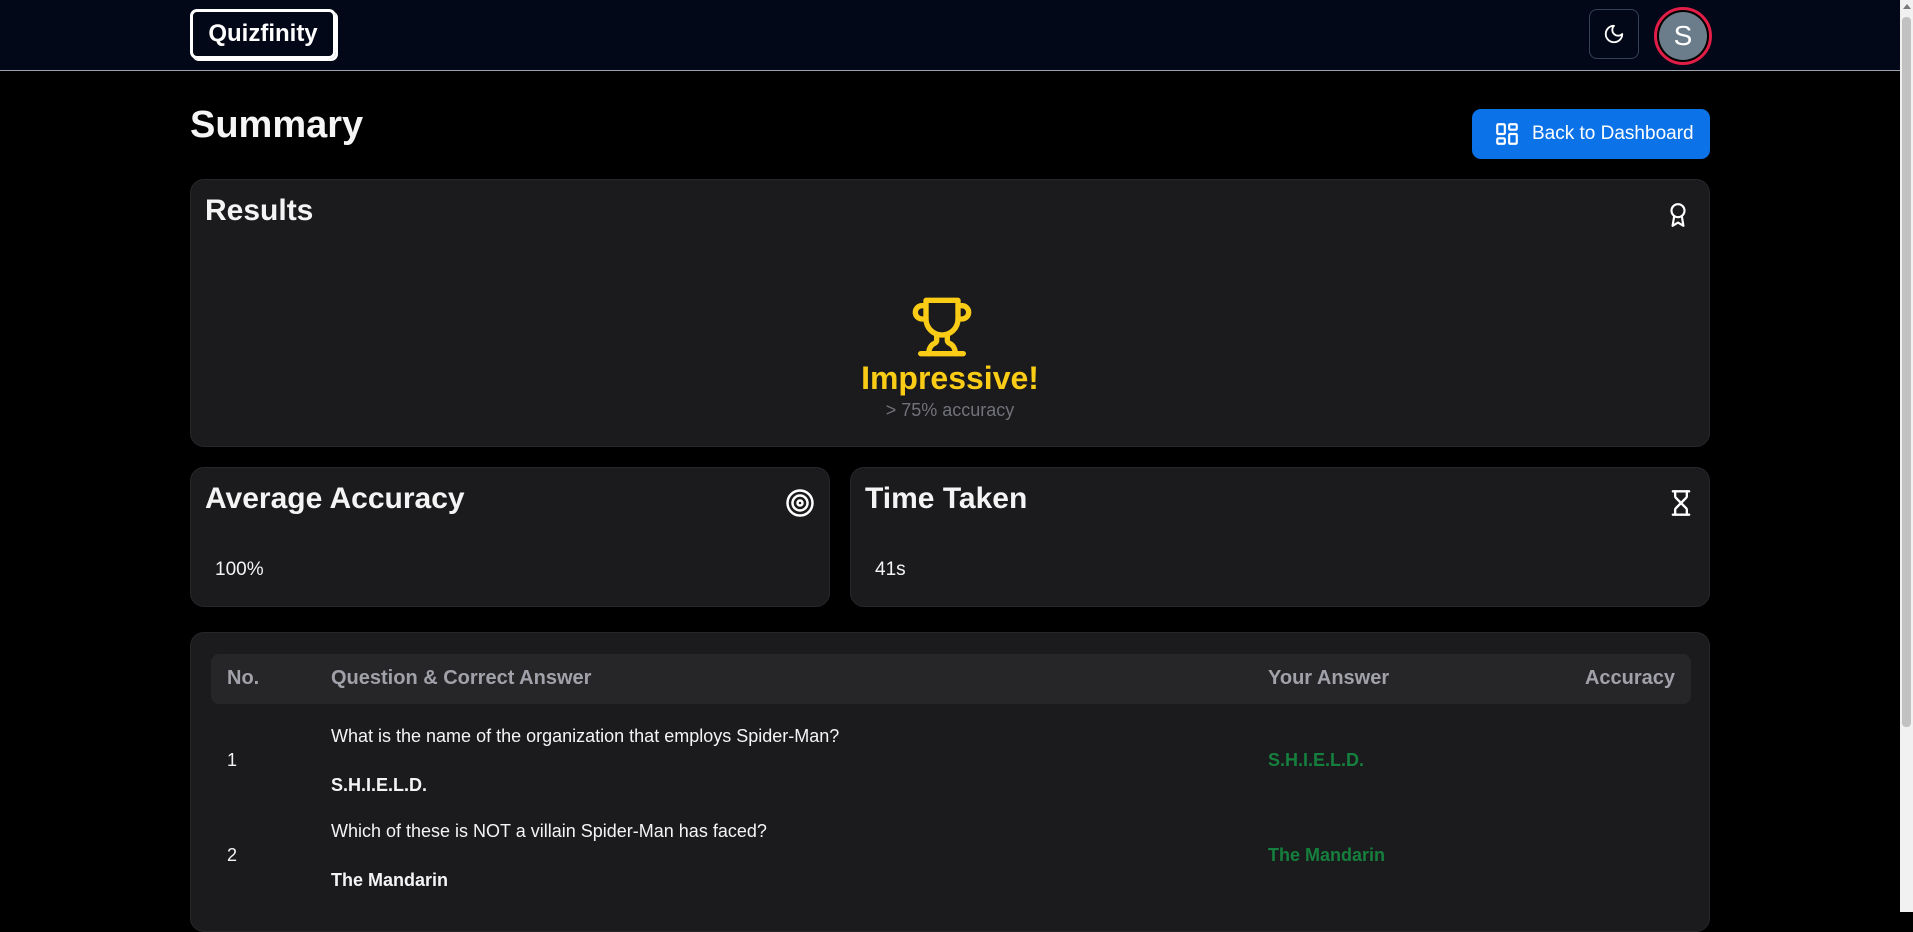  I want to click on user-avatar-button: S, so click(1683, 36).